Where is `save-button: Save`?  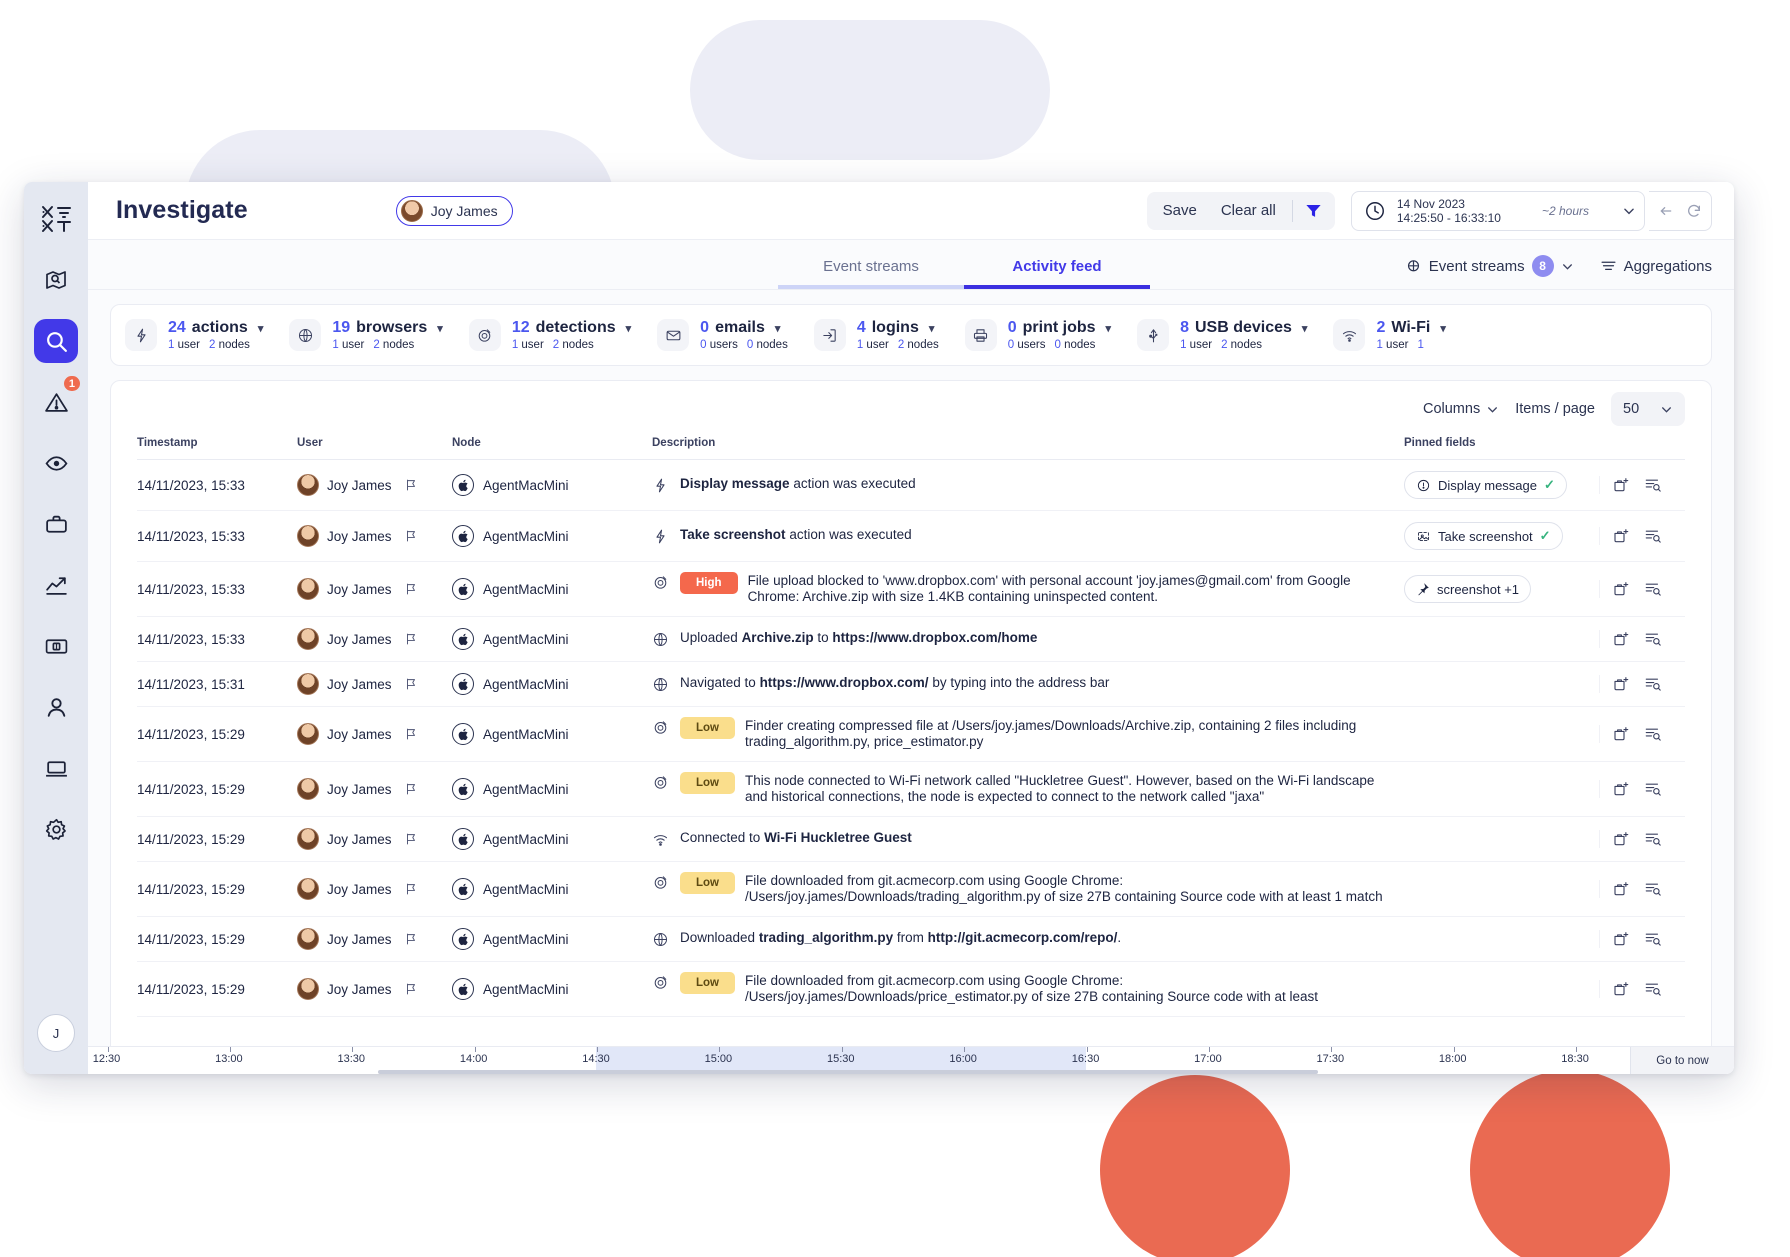 save-button: Save is located at coordinates (1180, 210).